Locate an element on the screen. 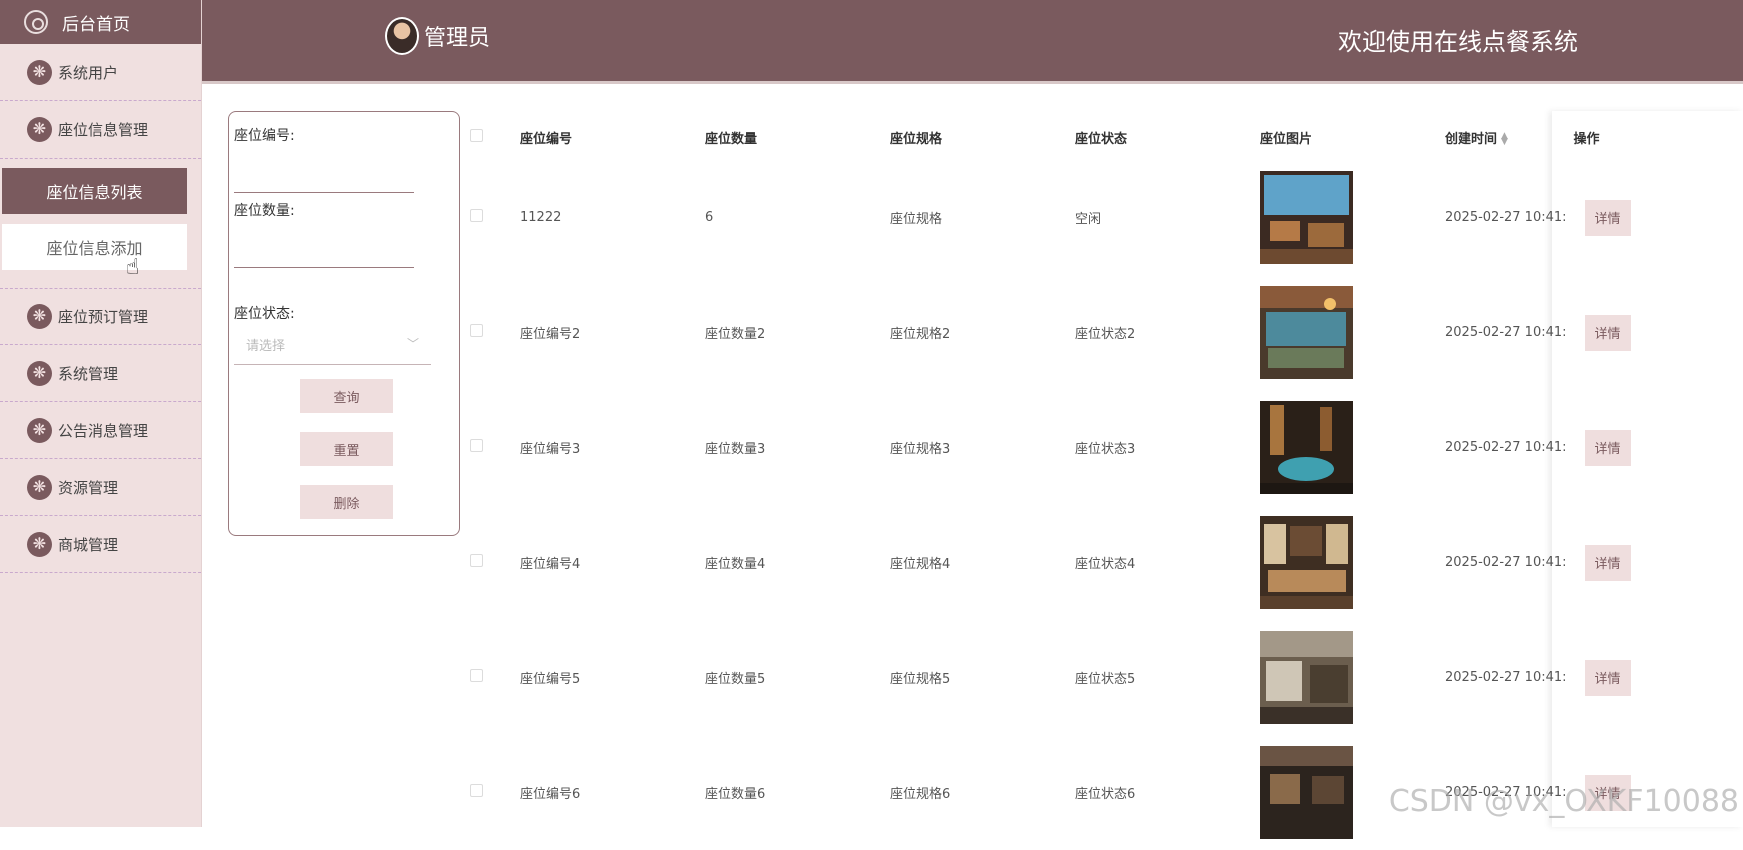 This screenshot has width=1743, height=850. cell-seat-count: 座位数量4 is located at coordinates (797, 562).